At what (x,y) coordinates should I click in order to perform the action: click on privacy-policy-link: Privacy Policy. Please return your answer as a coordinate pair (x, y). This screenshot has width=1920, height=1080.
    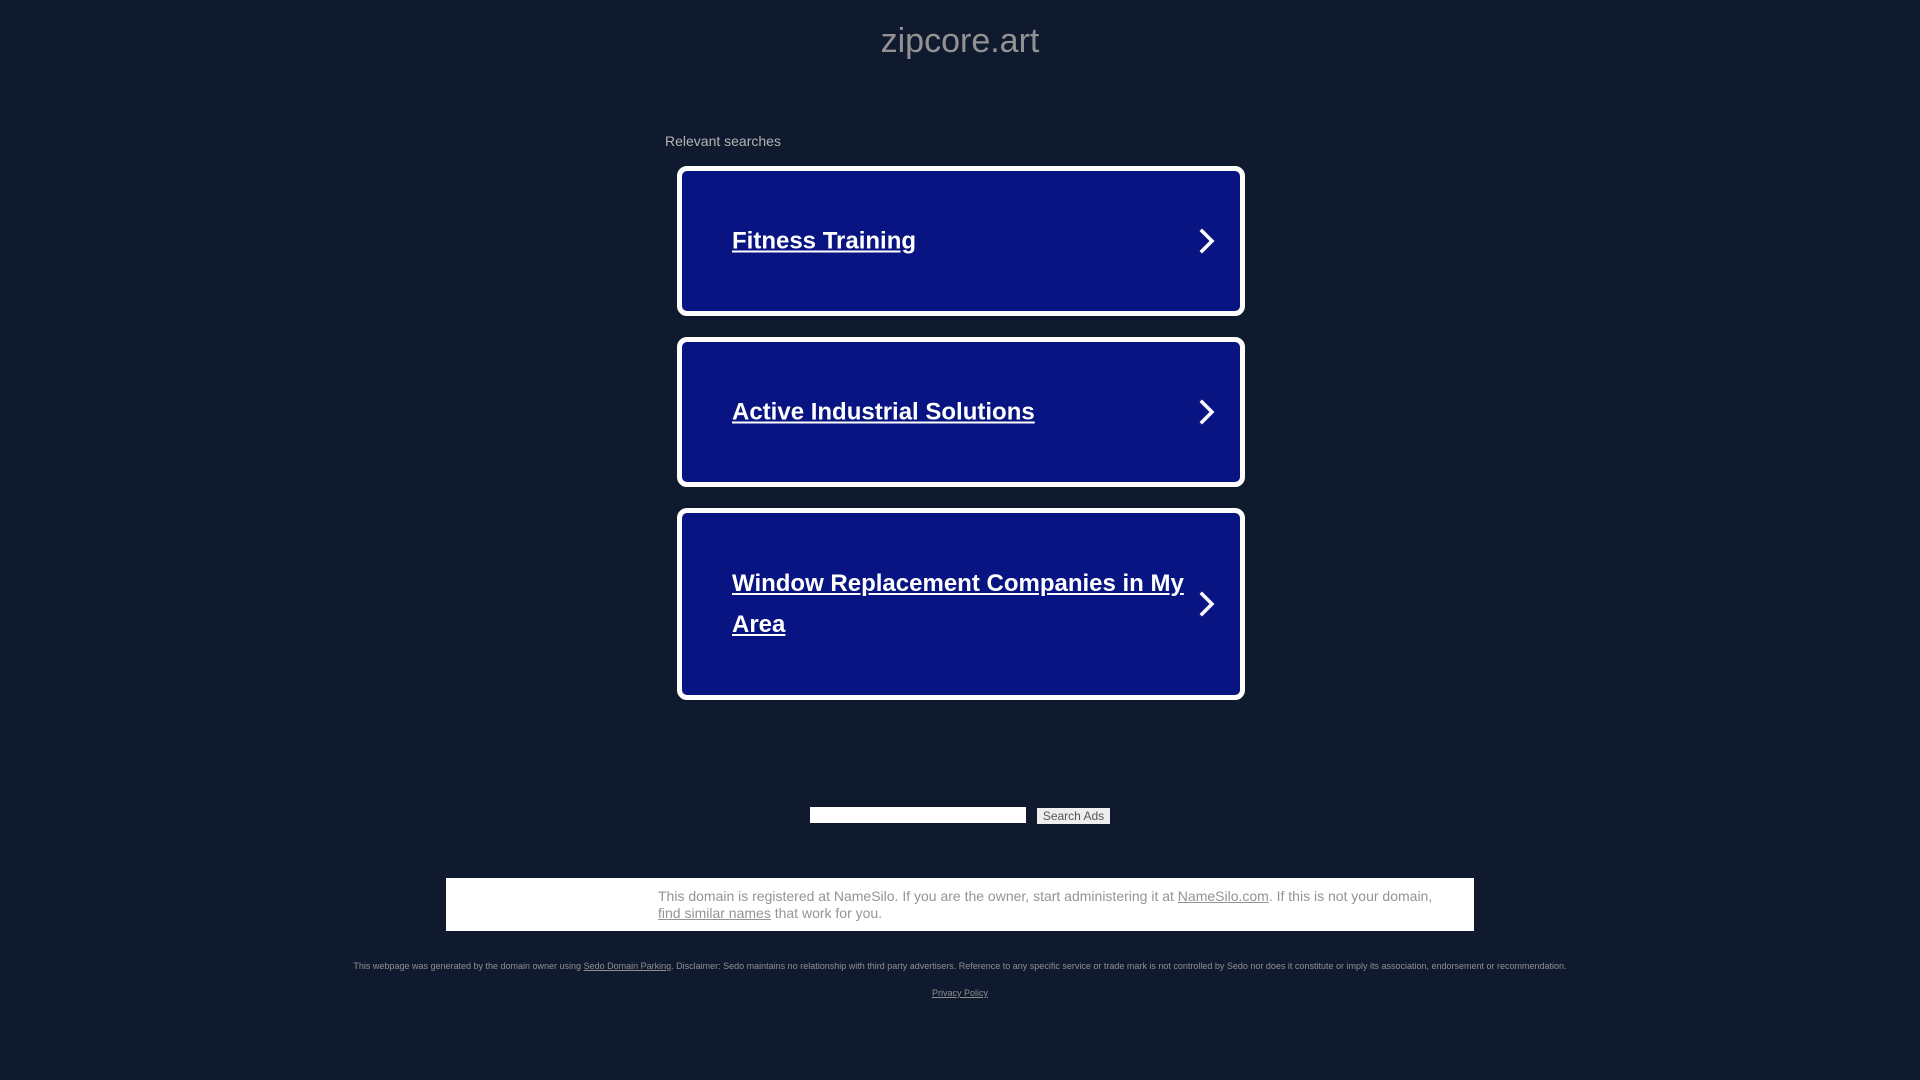
    Looking at the image, I should click on (960, 993).